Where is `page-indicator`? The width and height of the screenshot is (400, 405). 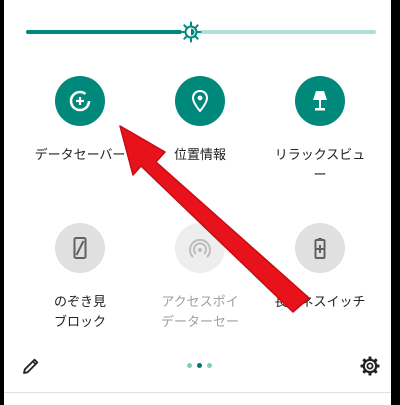 page-indicator is located at coordinates (199, 366).